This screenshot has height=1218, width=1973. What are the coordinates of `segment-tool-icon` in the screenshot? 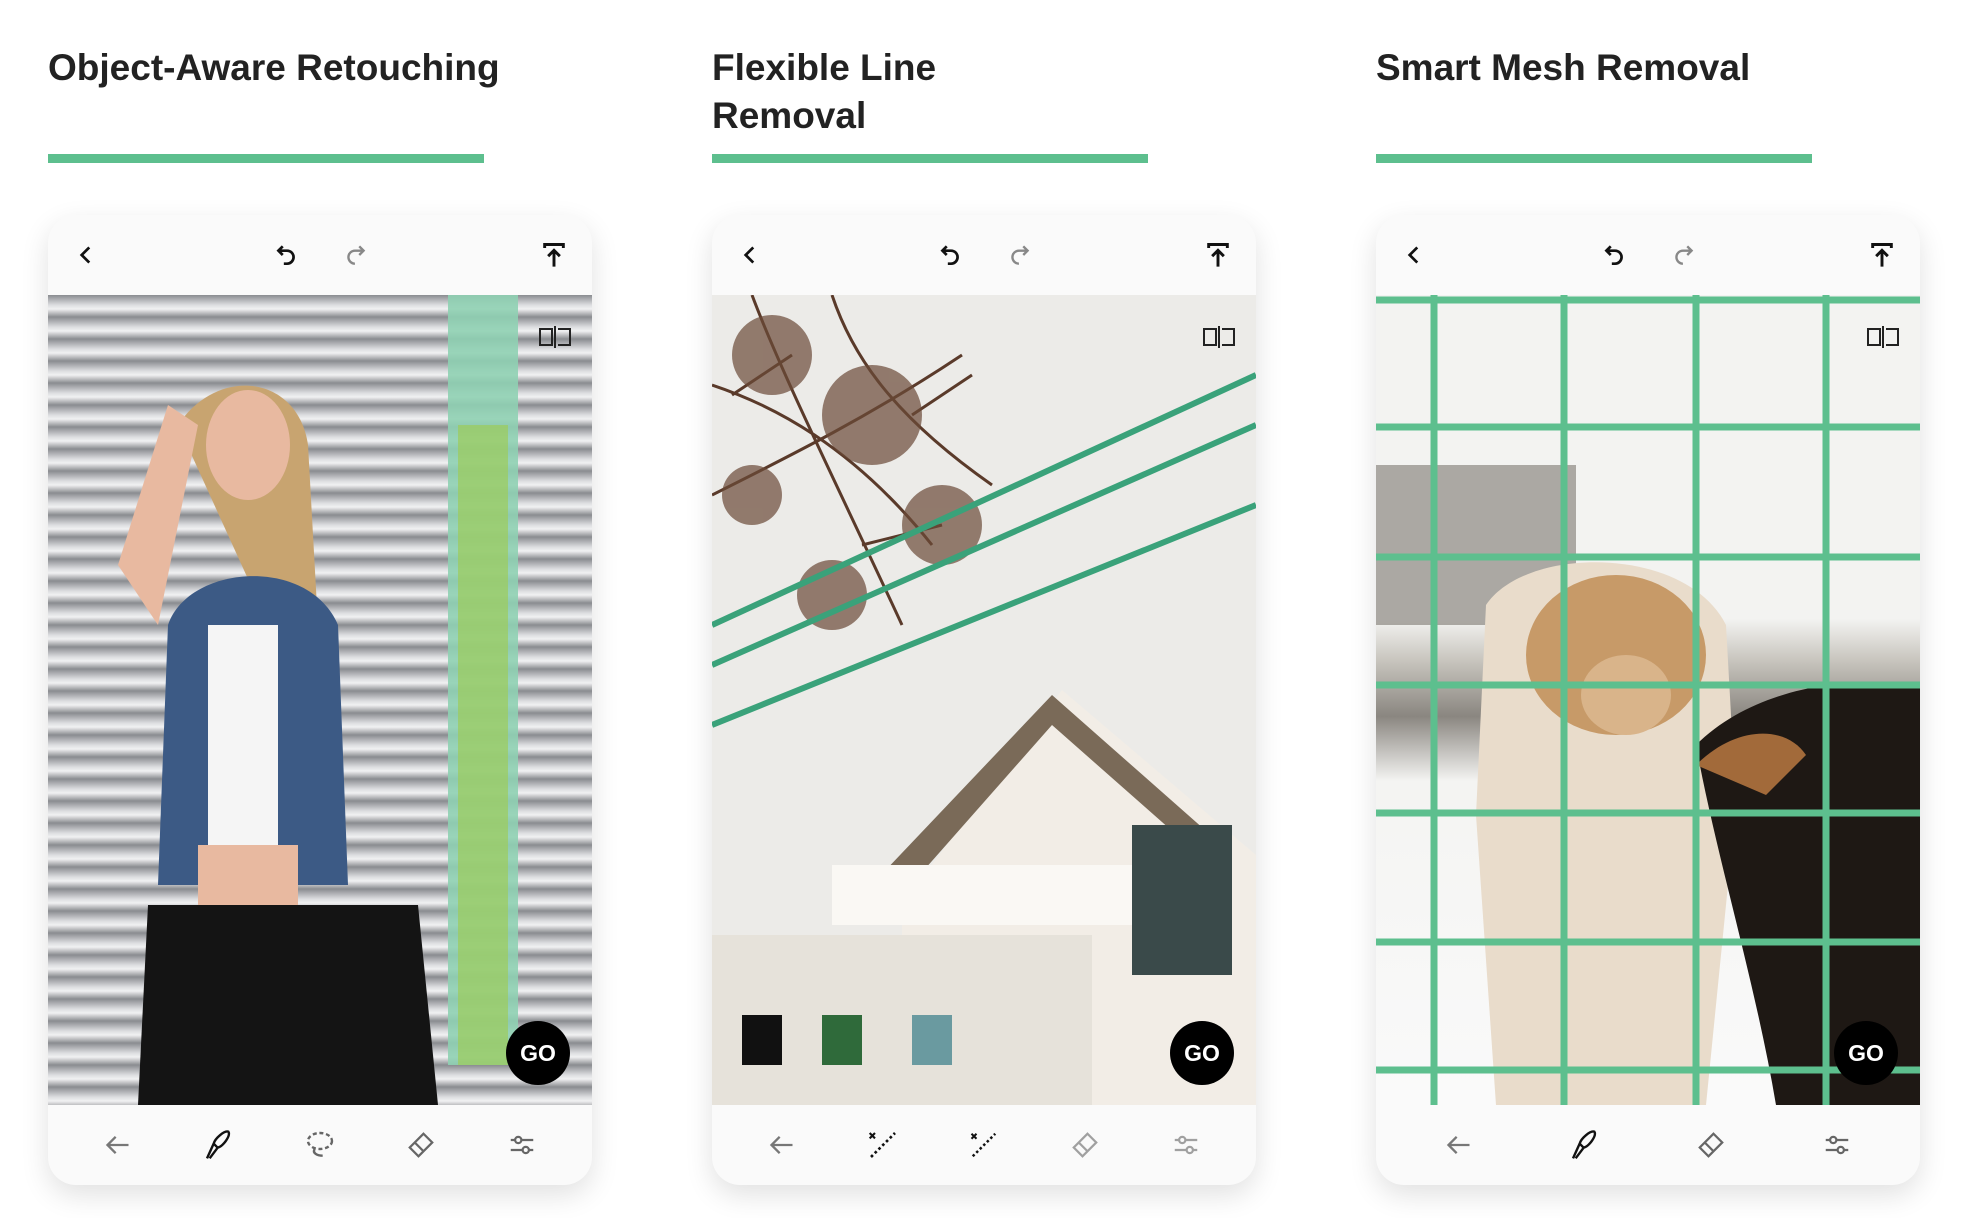 It's located at (984, 1145).